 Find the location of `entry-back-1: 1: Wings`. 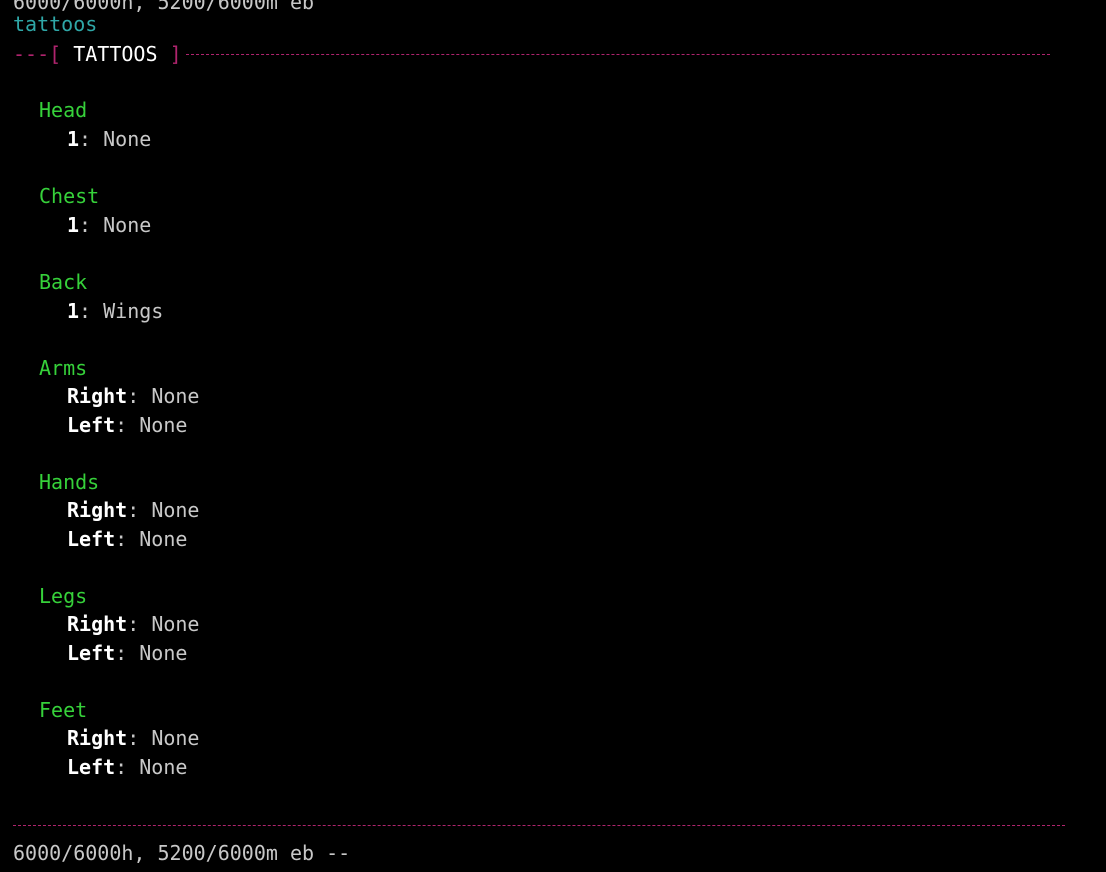

entry-back-1: 1: Wings is located at coordinates (115, 311).